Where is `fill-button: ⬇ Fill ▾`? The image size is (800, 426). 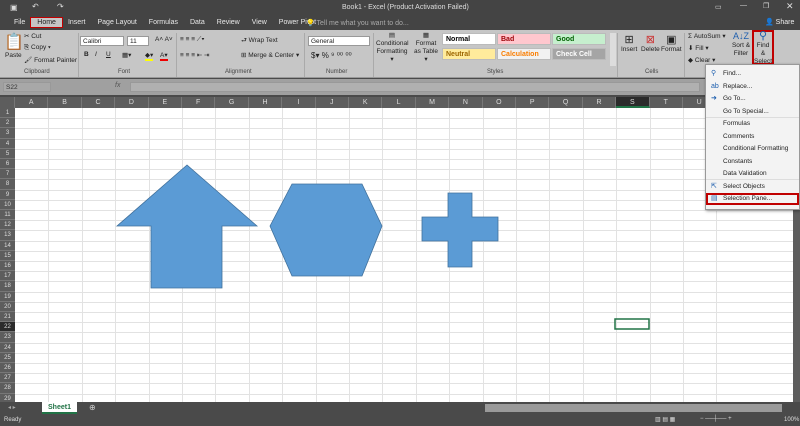 fill-button: ⬇ Fill ▾ is located at coordinates (698, 48).